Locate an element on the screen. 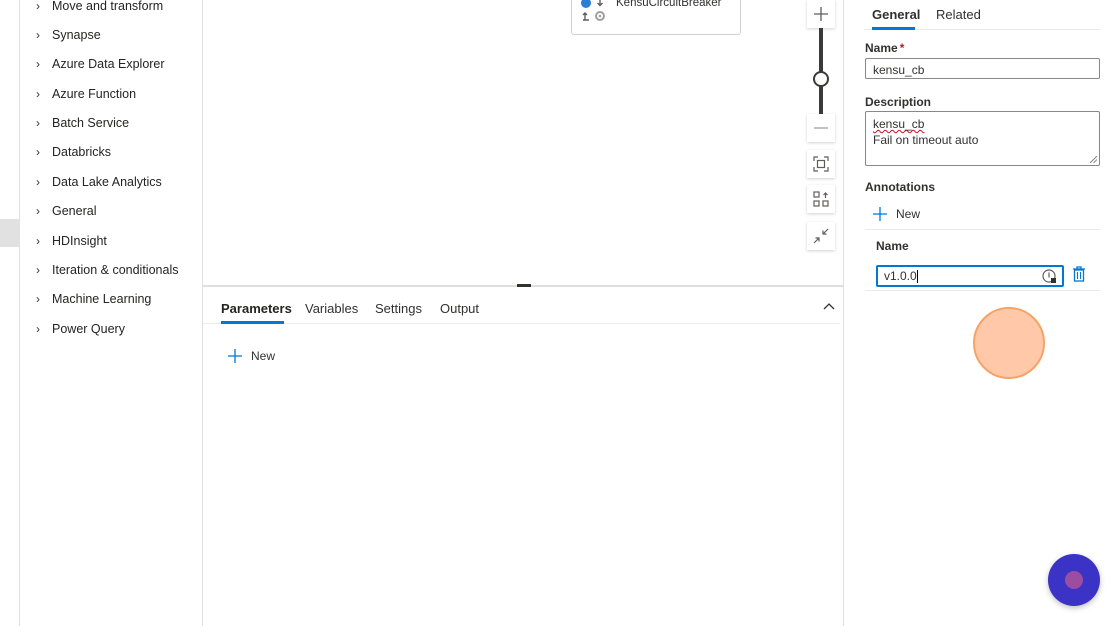 This screenshot has height=626, width=1120. record-dot-icon is located at coordinates (1074, 580).